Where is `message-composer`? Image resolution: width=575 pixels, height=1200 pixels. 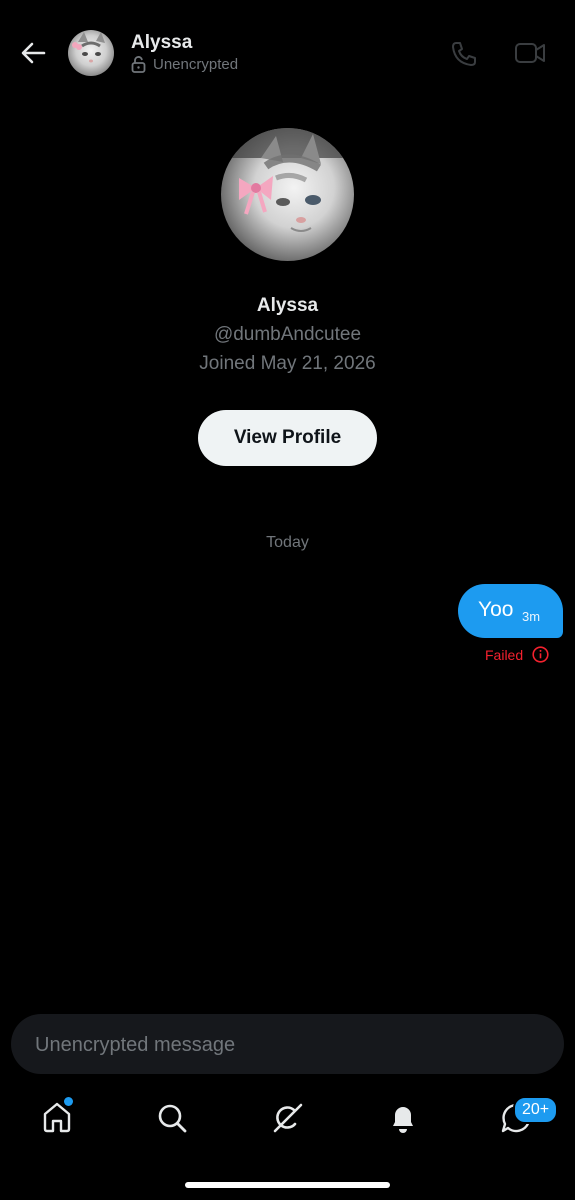 message-composer is located at coordinates (287, 1045).